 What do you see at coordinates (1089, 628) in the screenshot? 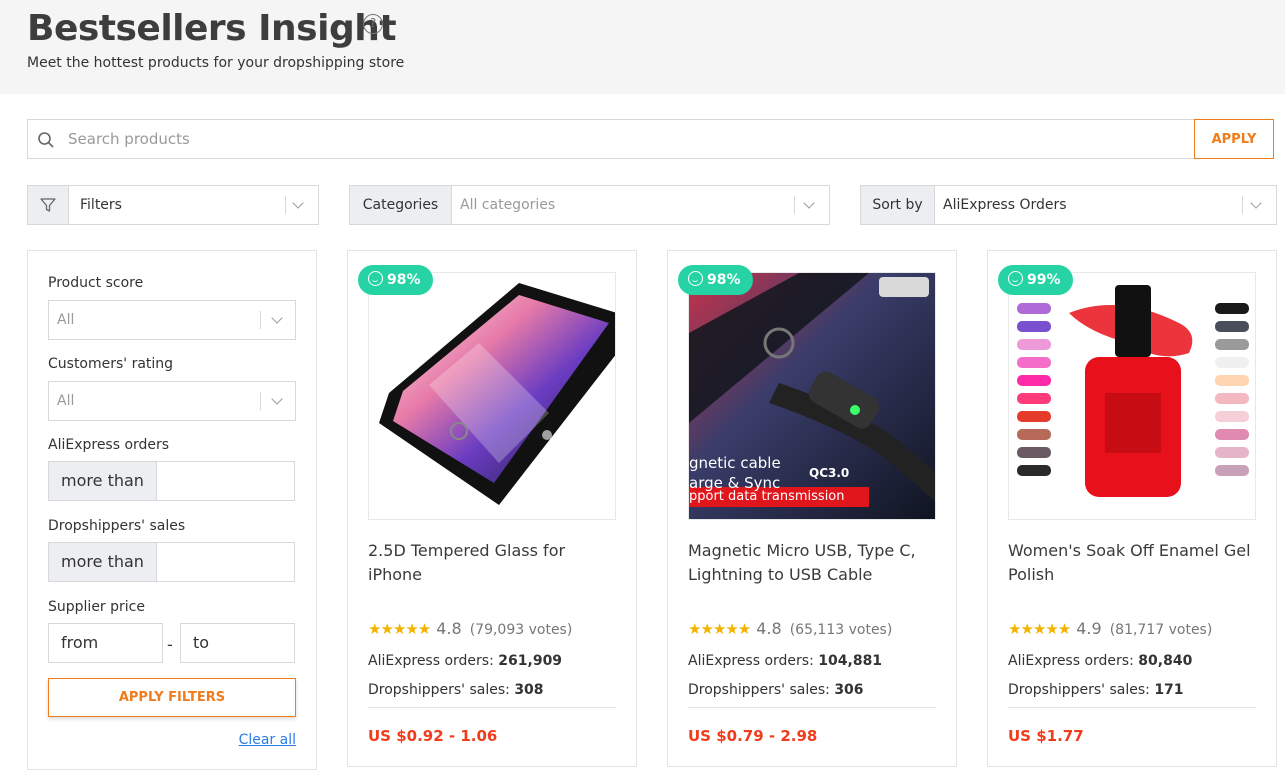
I see `rating-value: 4.9` at bounding box center [1089, 628].